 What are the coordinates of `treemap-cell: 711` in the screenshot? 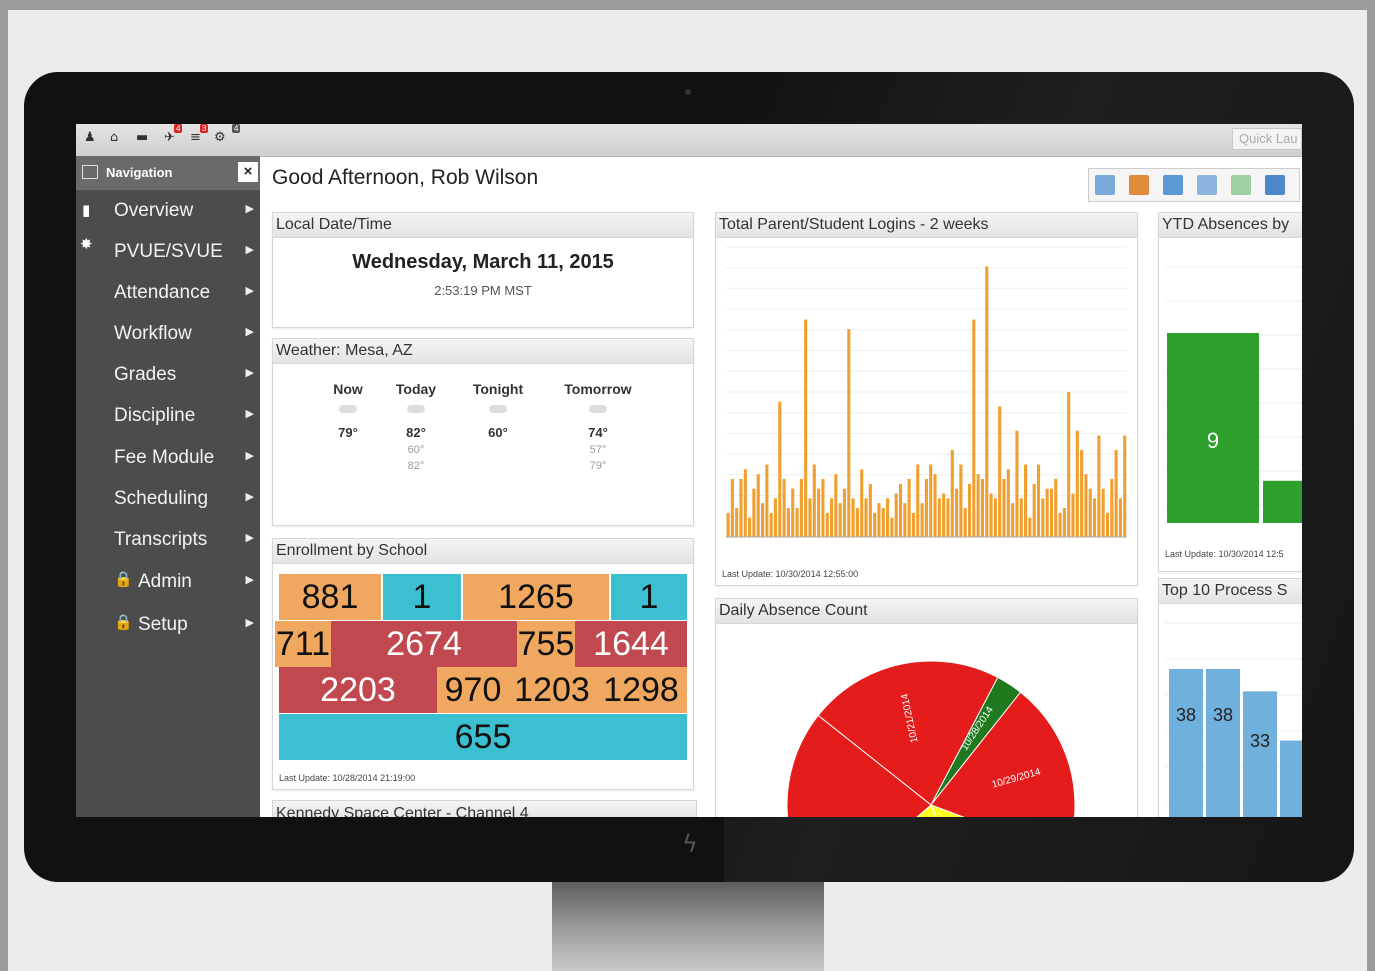 It's located at (303, 644).